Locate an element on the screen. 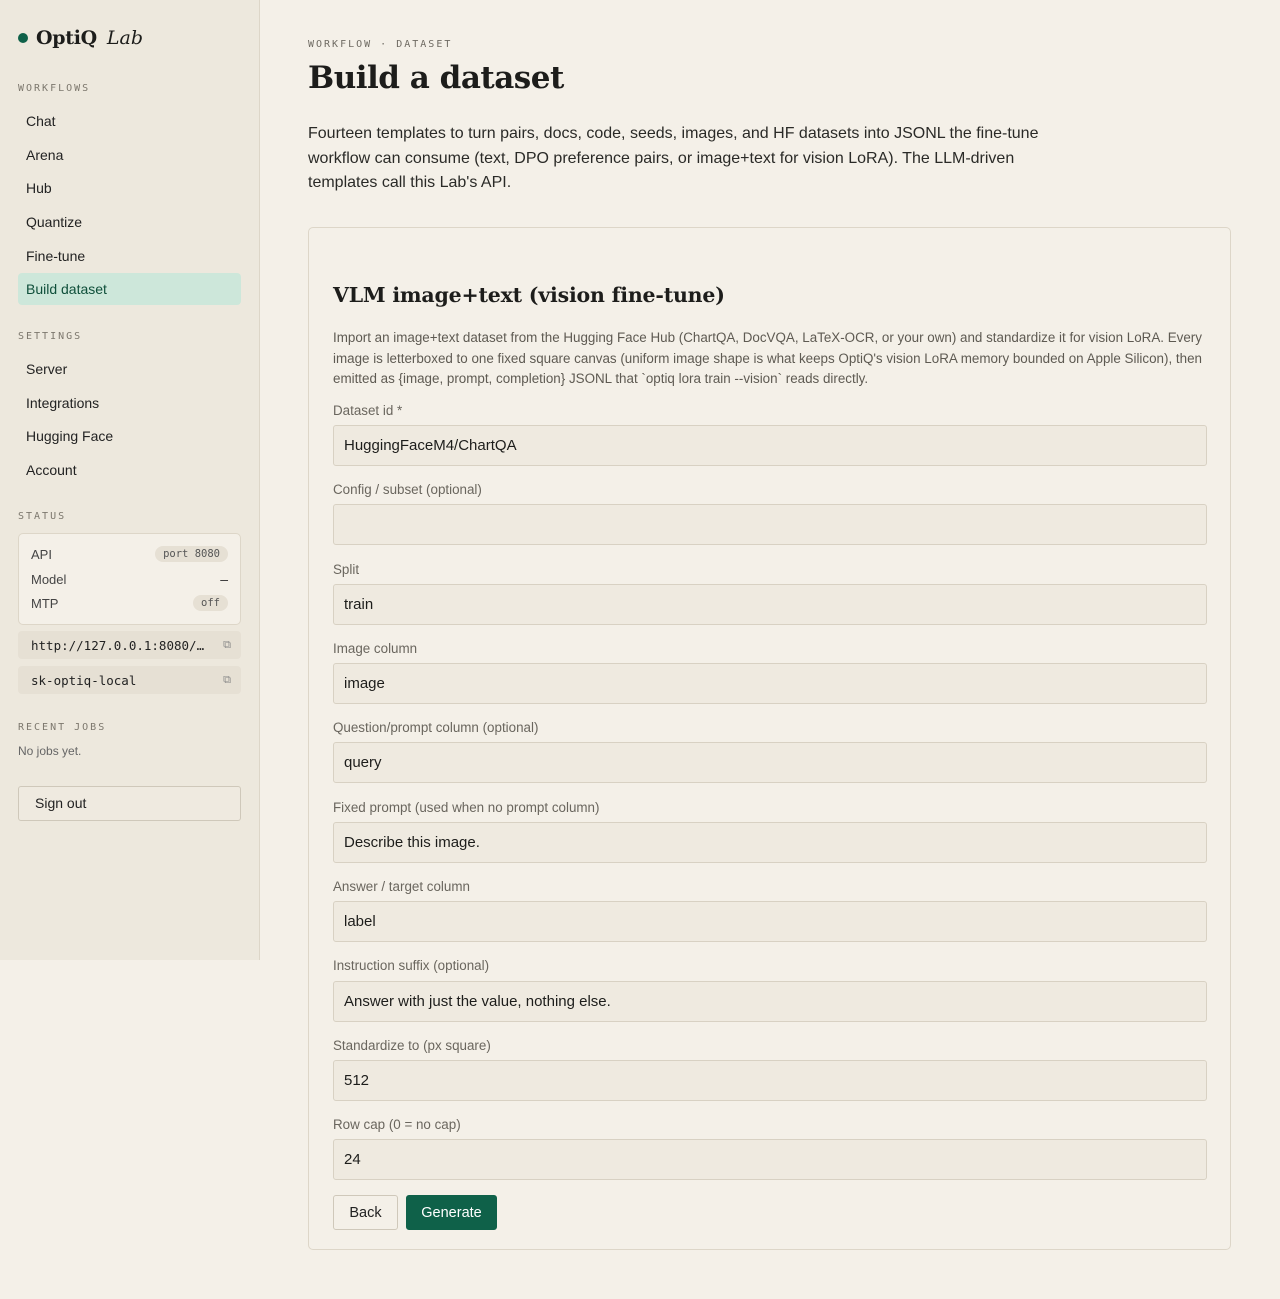  back-button: Back is located at coordinates (365, 1212).